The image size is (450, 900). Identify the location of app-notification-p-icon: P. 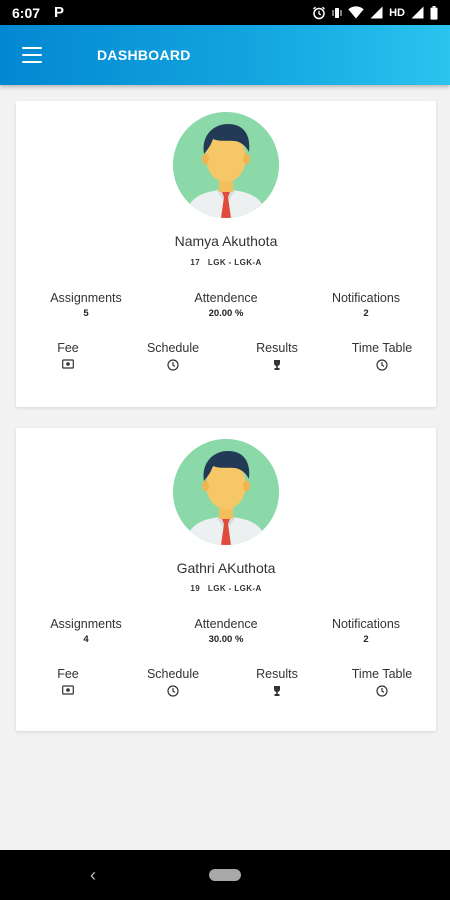
(59, 12).